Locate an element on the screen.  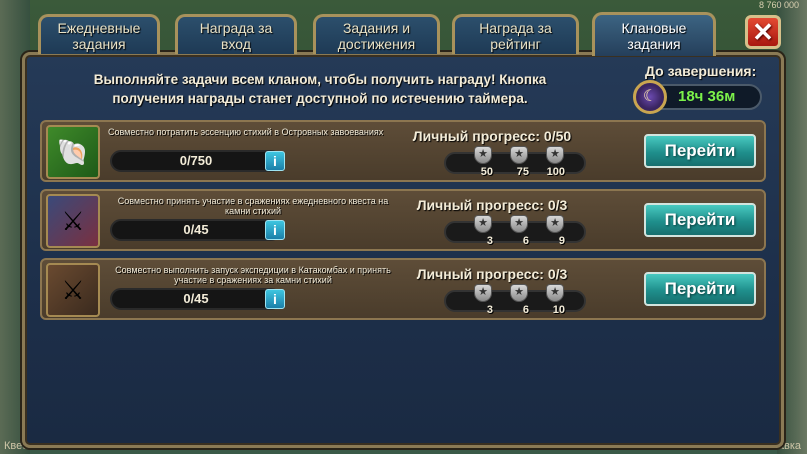
close-button: ✕ is located at coordinates (763, 32).